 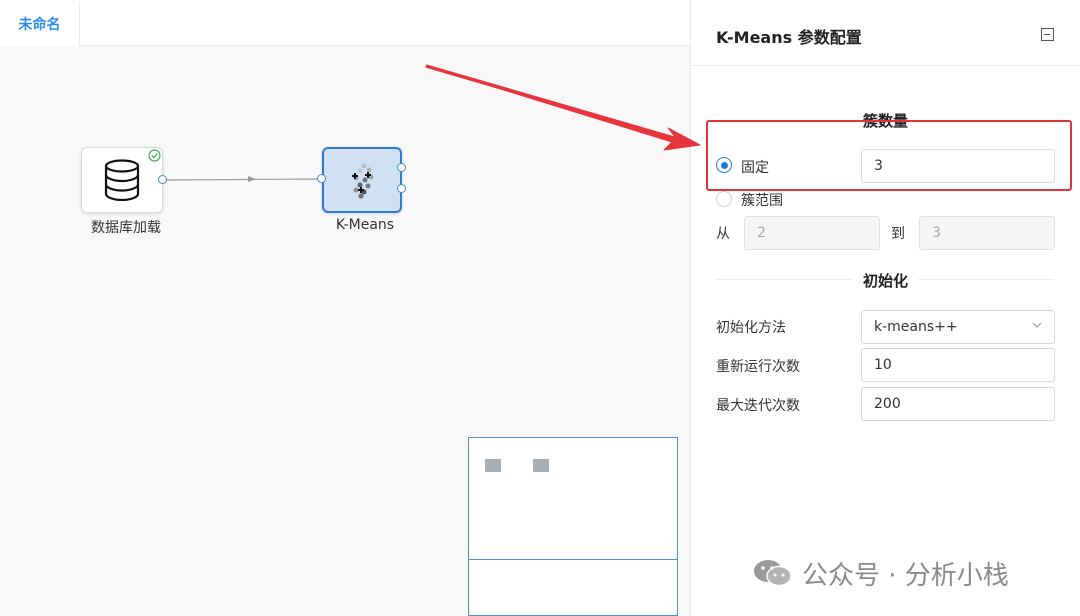 I want to click on node-label-kmeans: K-Means, so click(x=365, y=225).